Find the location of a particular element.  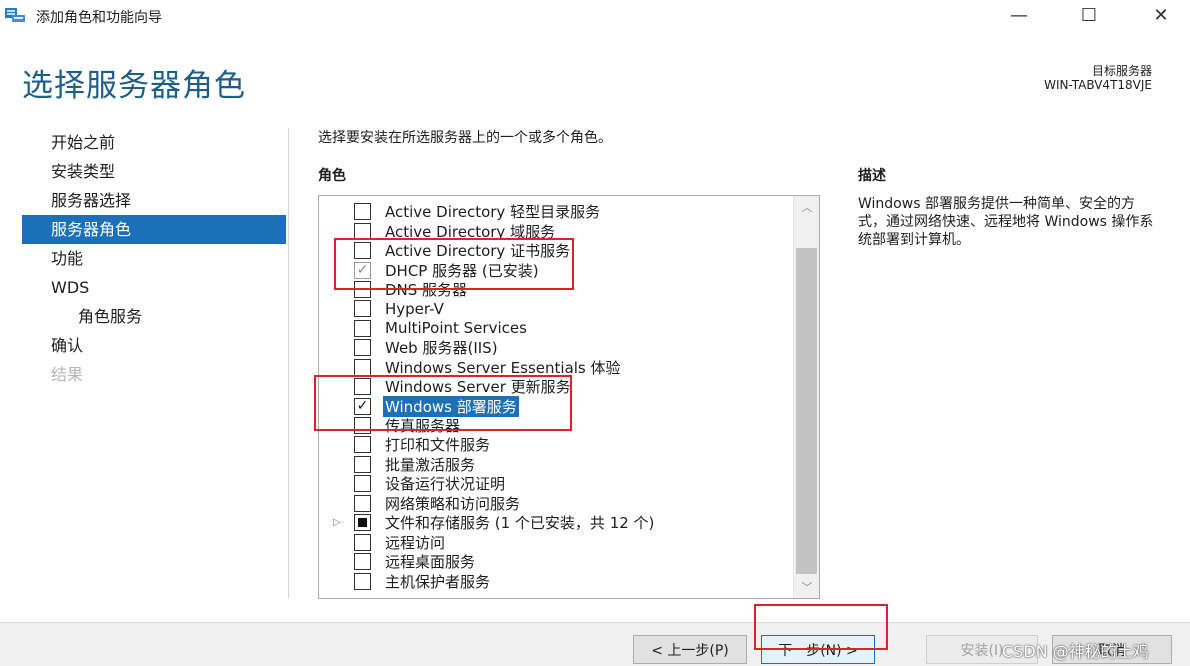

role-row: 主机保护者服务 is located at coordinates (556, 581).